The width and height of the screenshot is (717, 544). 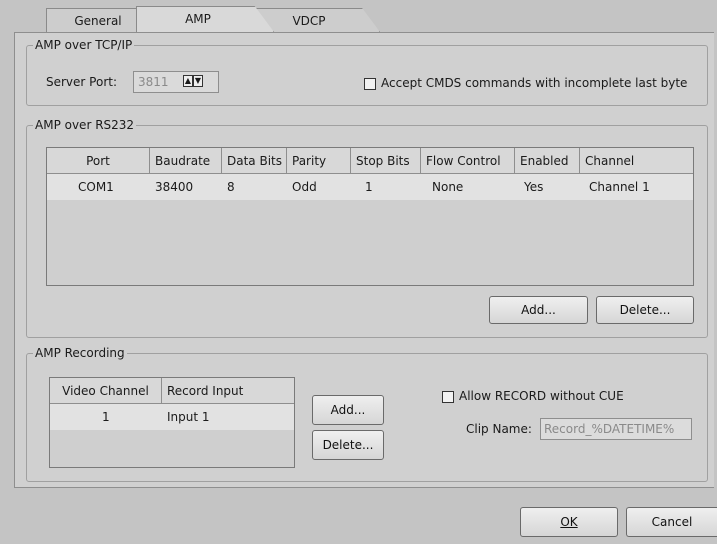 I want to click on server-port-value: 3811, so click(x=153, y=82).